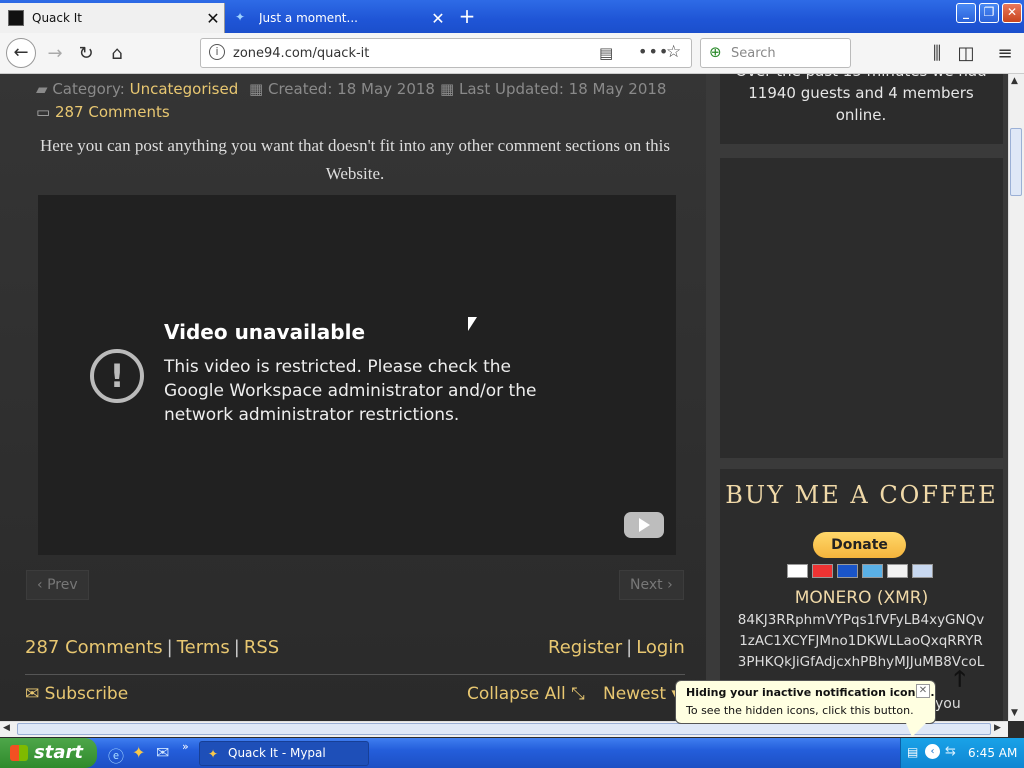 The width and height of the screenshot is (1024, 768). Describe the element at coordinates (55, 54) in the screenshot. I see `forward-button: →` at that location.